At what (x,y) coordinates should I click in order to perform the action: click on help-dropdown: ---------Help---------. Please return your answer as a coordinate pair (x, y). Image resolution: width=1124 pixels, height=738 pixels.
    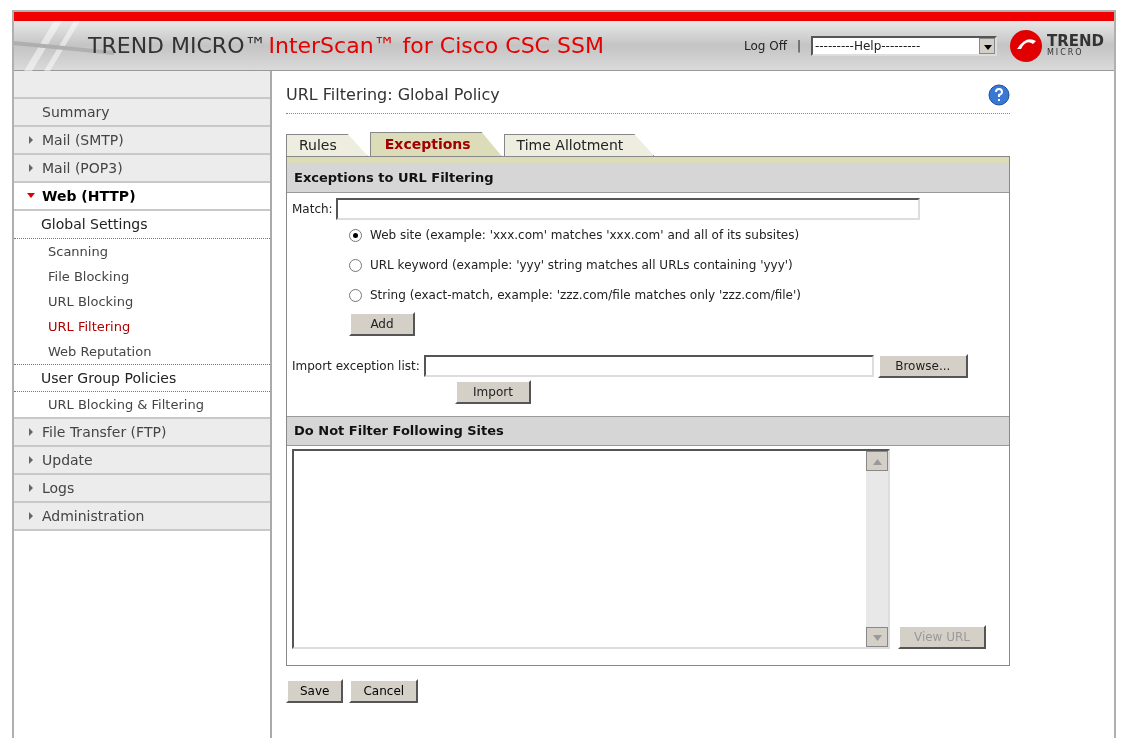
    Looking at the image, I should click on (903, 45).